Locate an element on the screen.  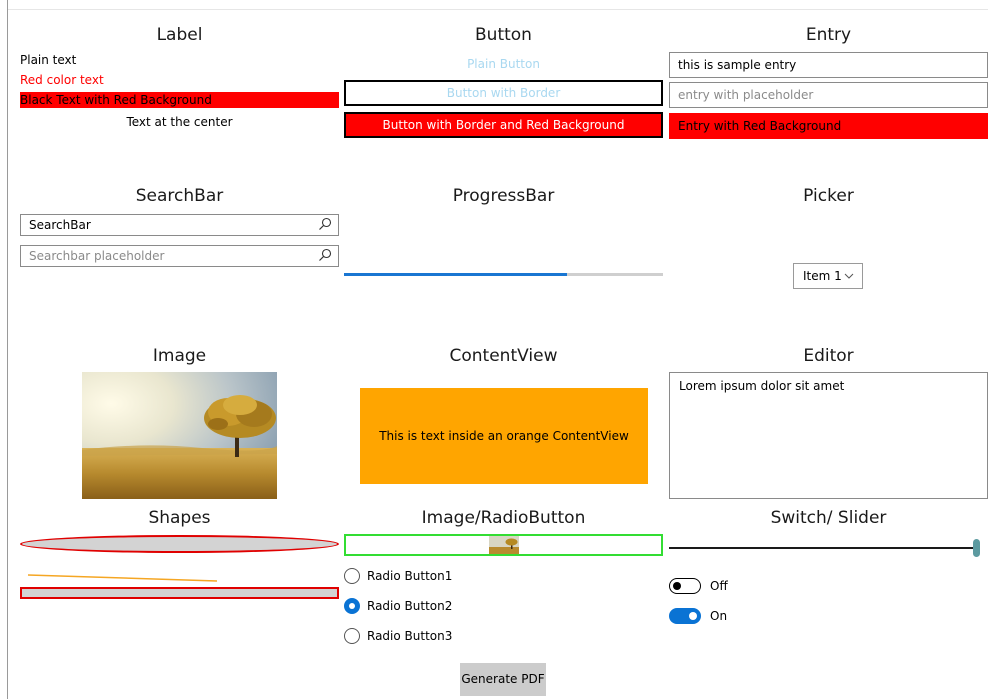
radio-button-2: Radio Button2 is located at coordinates (398, 606).